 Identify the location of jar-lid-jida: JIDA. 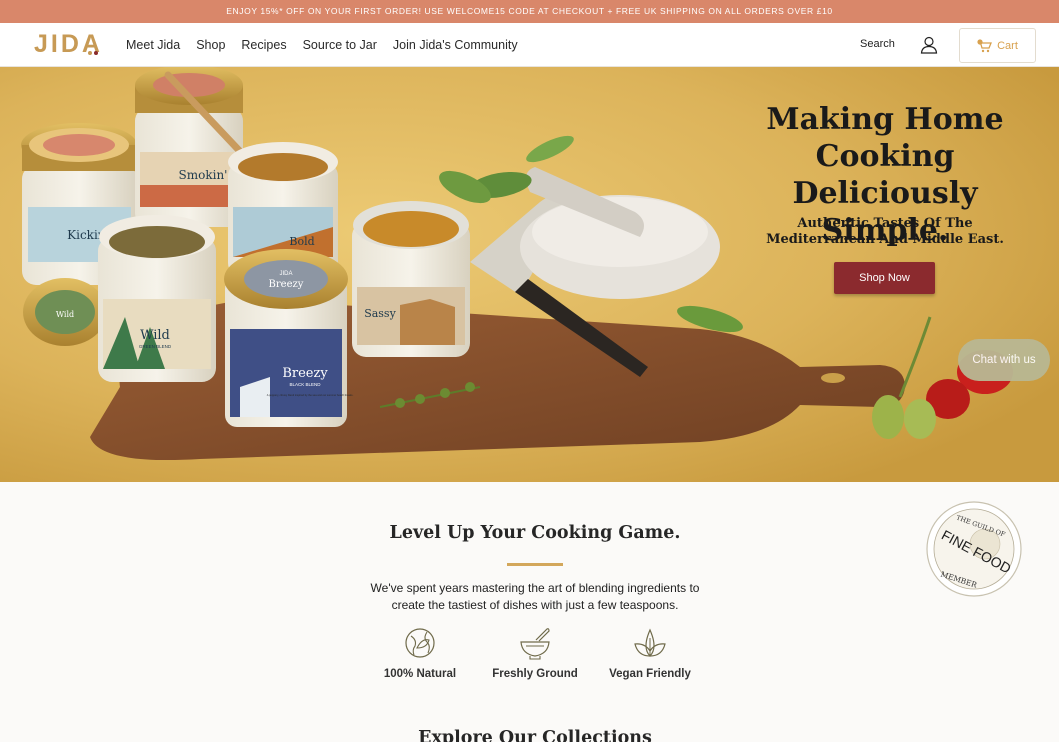
(285, 274).